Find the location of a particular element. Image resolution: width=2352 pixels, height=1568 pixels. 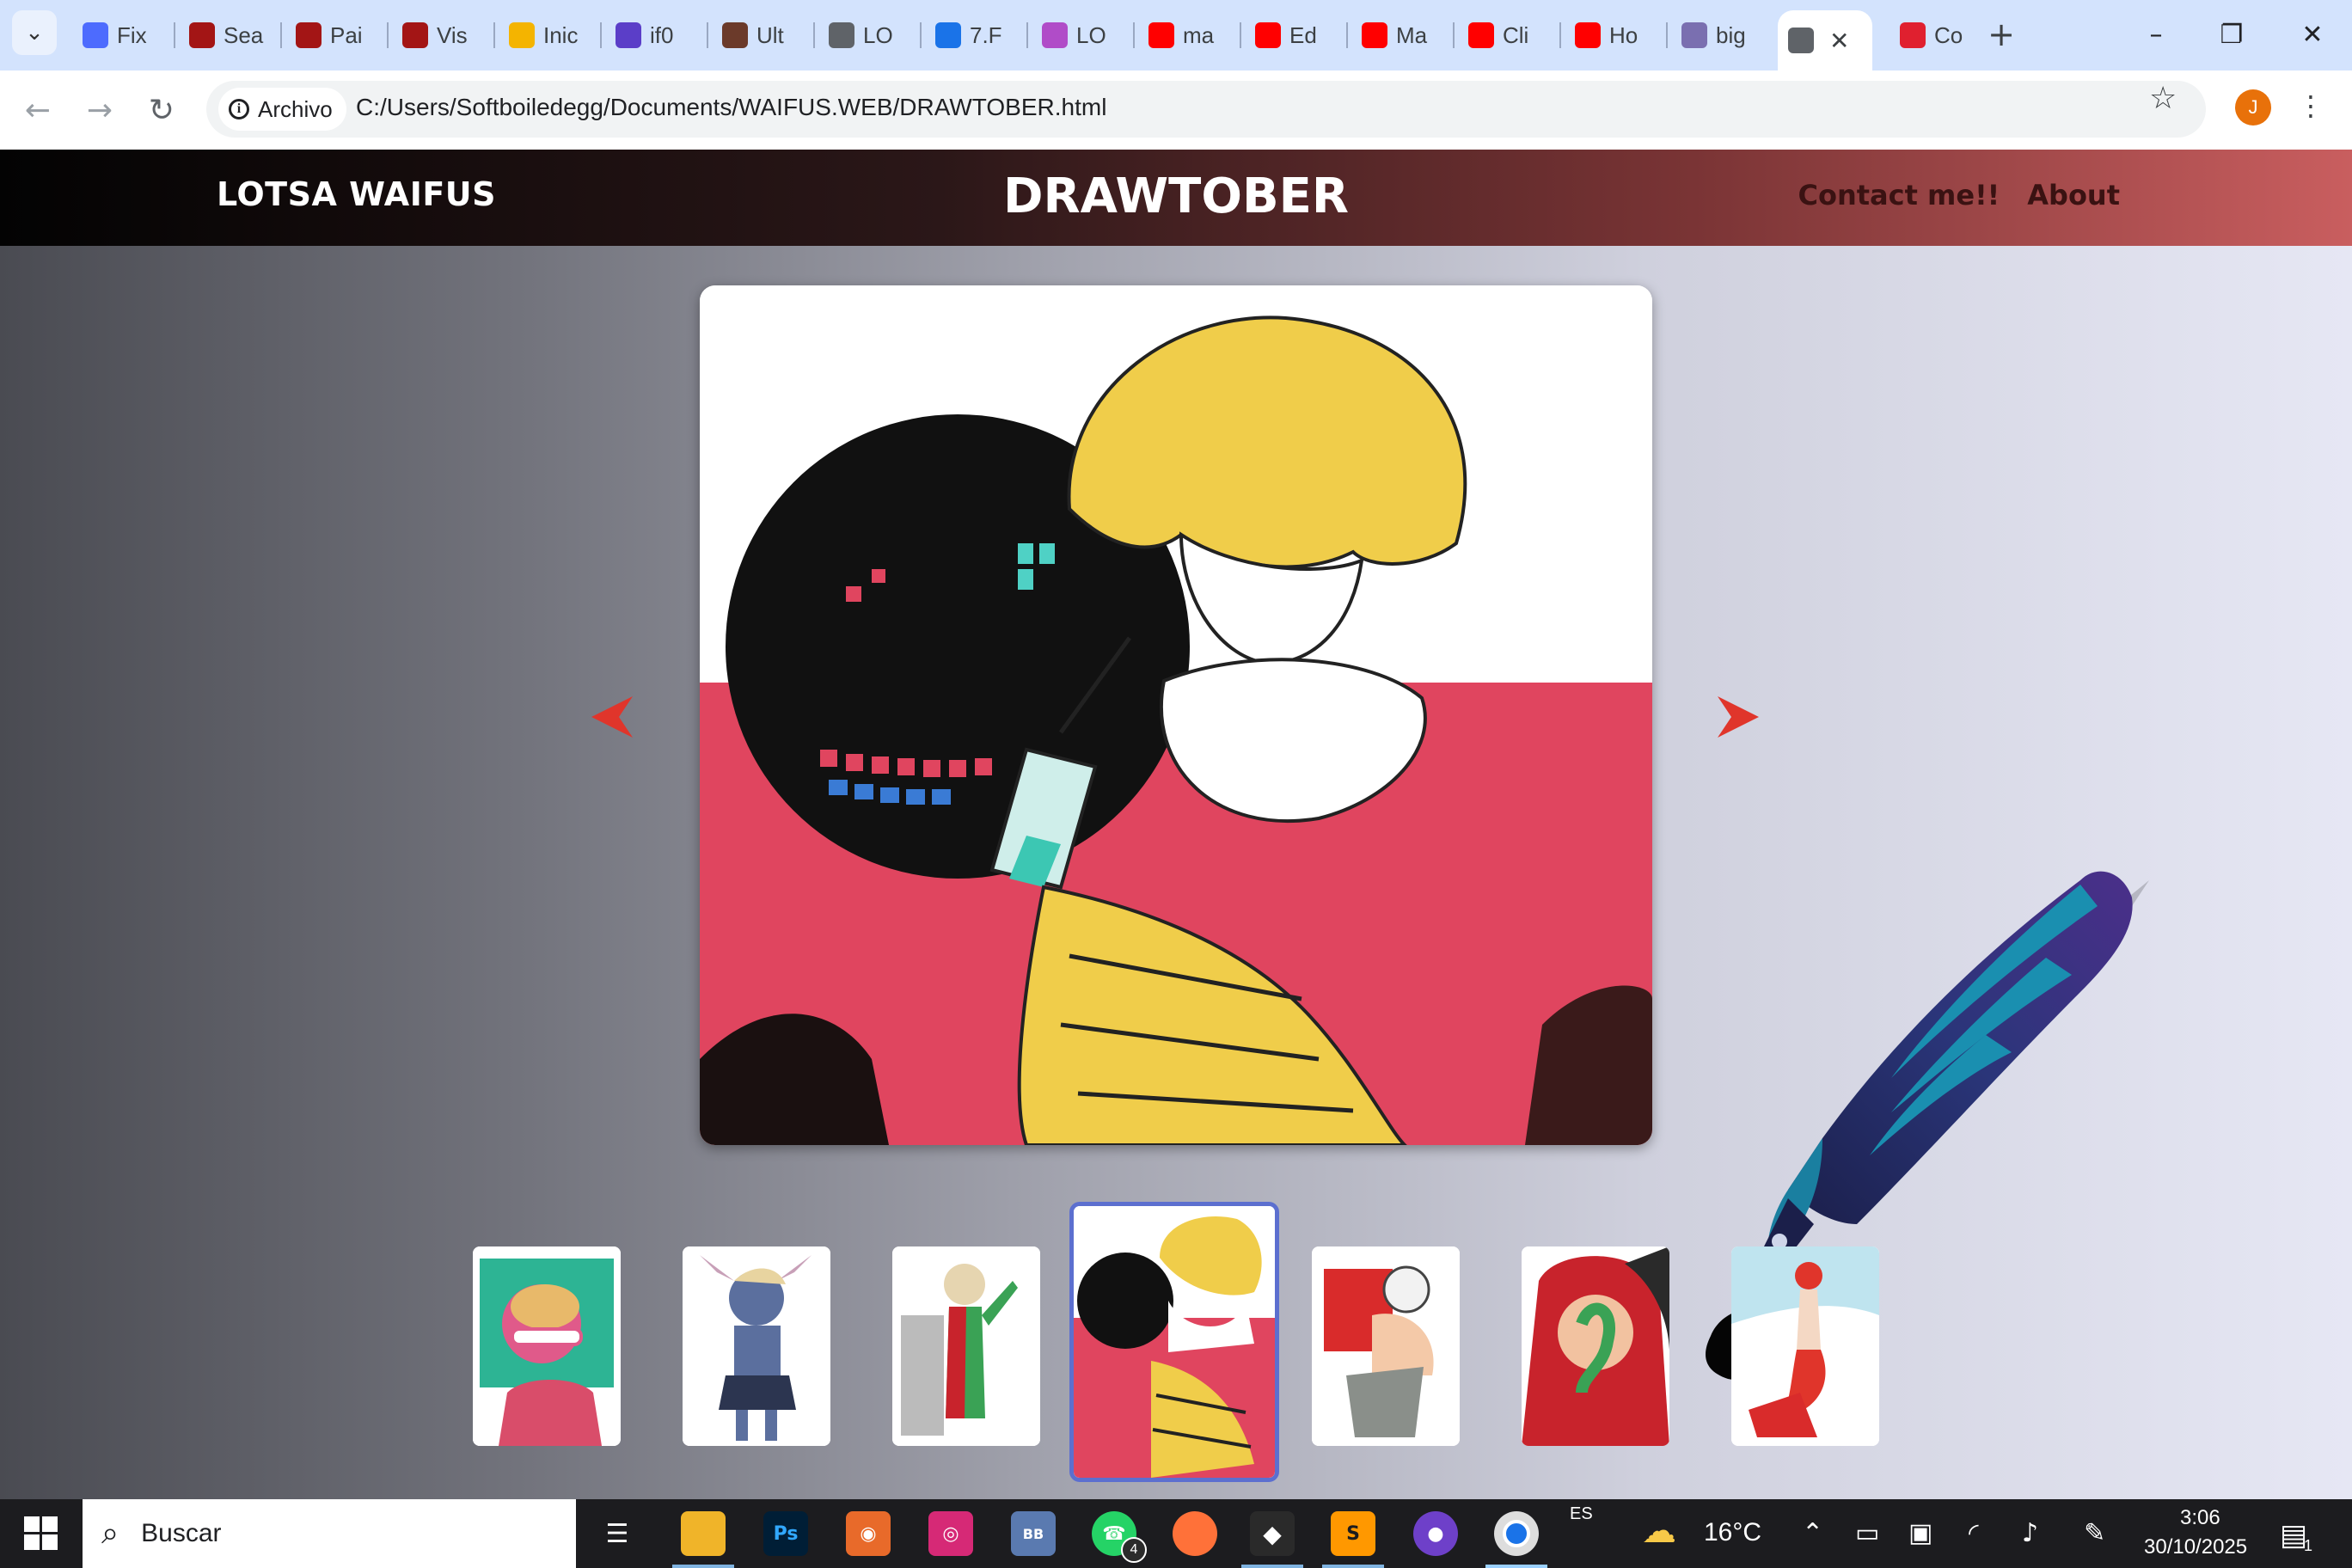

kebab-menu-icon: ⋮ is located at coordinates (2310, 105).